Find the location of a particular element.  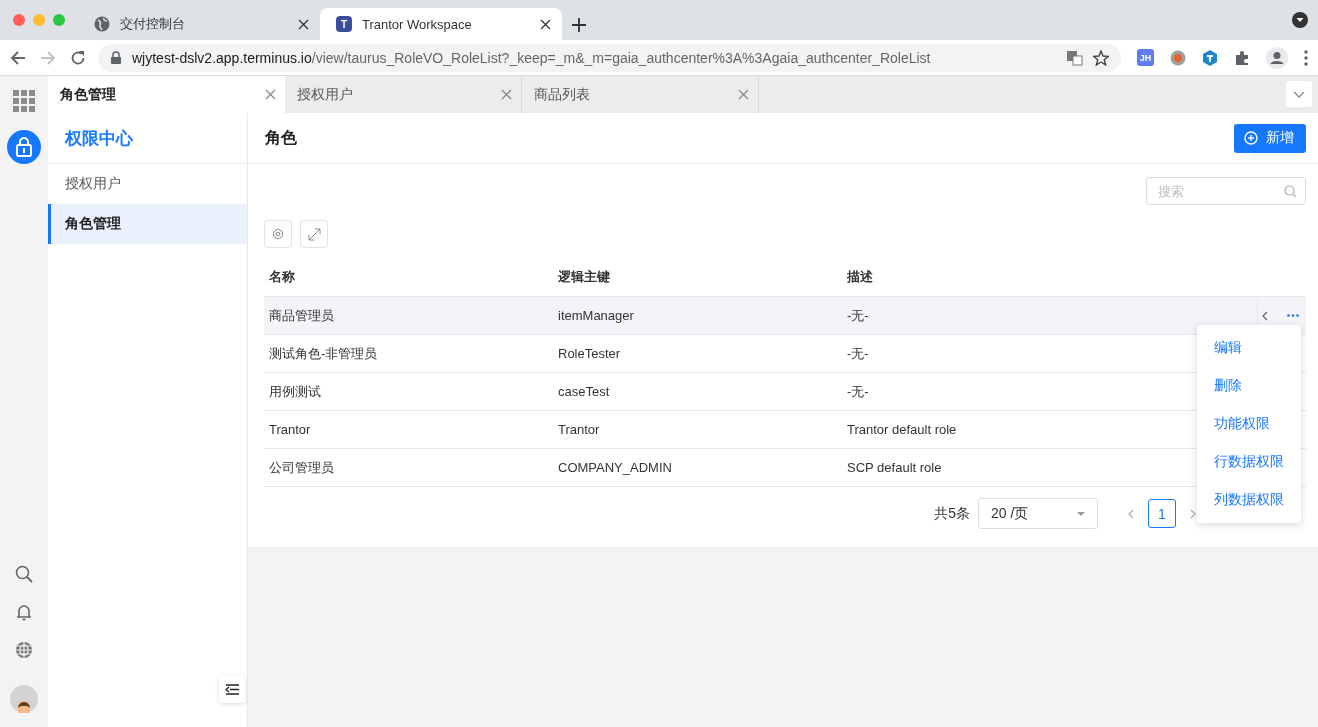

site-logo: T is located at coordinates (344, 24).